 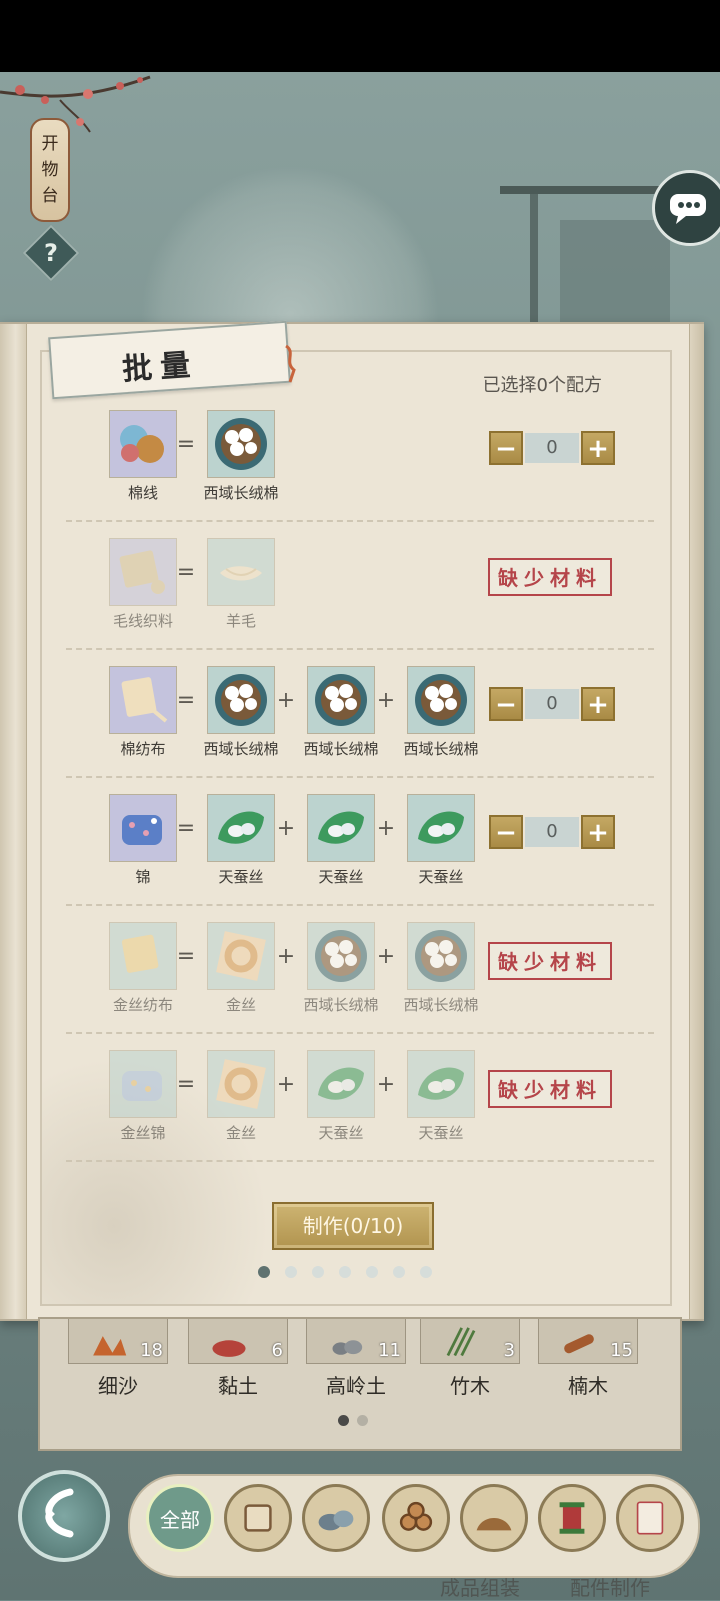 What do you see at coordinates (360, 585) in the screenshot?
I see `recipe-row: 毛线织料 = 羊毛 缺少材料` at bounding box center [360, 585].